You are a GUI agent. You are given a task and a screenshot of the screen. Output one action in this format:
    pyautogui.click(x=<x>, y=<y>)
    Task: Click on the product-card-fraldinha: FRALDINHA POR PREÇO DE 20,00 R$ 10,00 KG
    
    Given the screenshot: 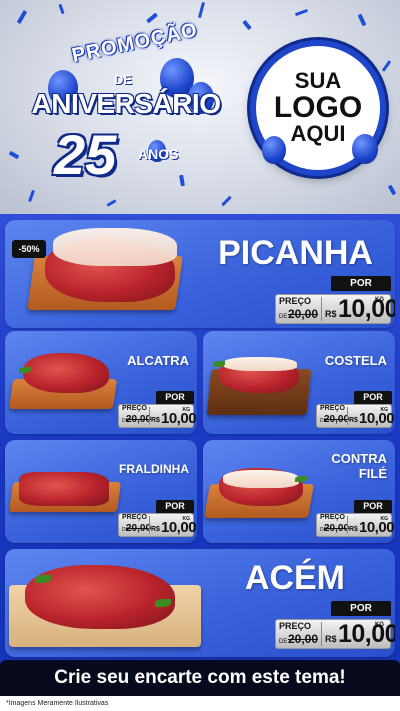 What is the action you would take?
    pyautogui.click(x=101, y=491)
    